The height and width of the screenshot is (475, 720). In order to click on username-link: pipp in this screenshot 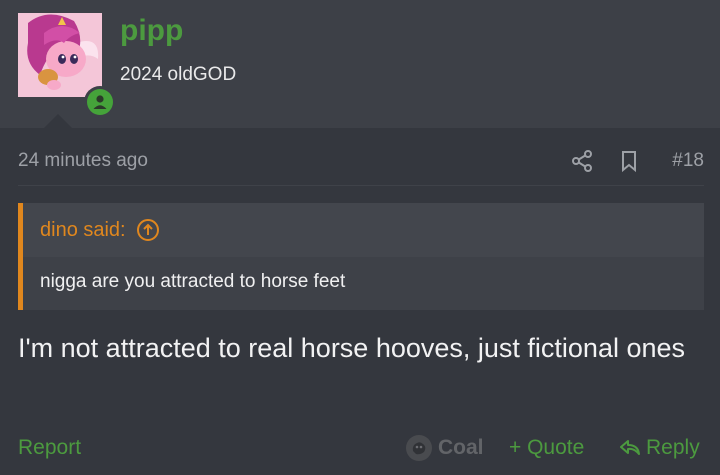, I will do `click(151, 31)`.